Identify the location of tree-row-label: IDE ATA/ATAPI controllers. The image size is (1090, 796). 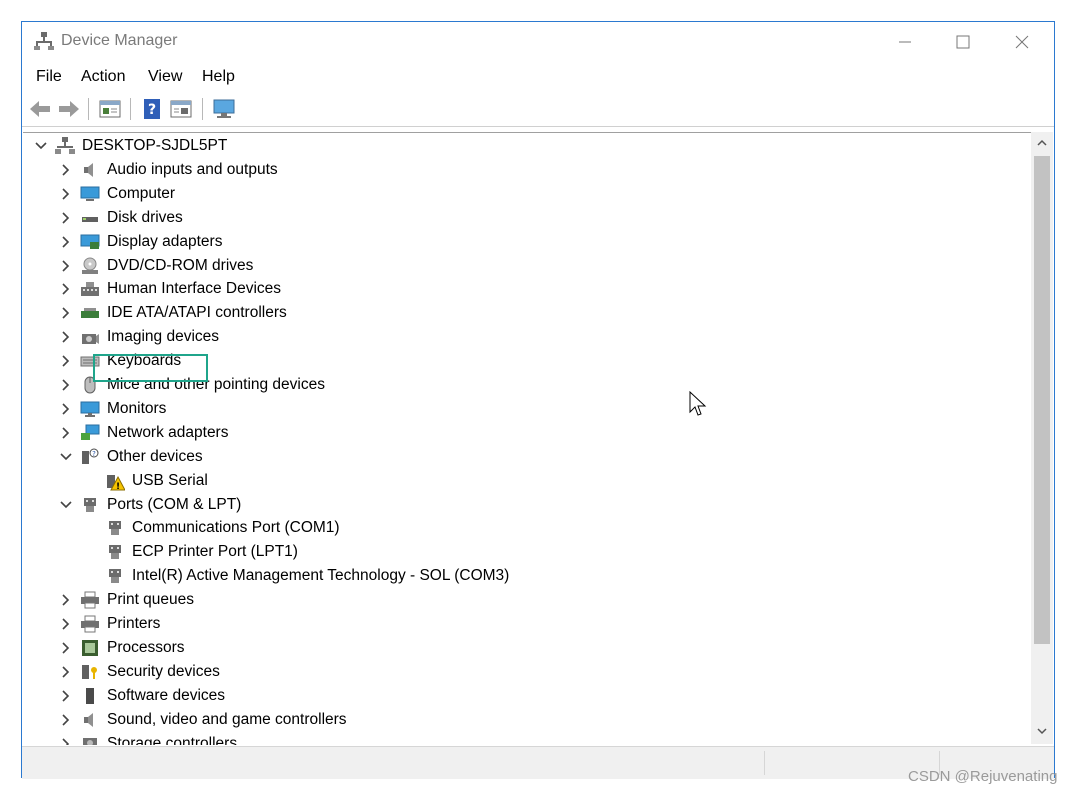
(197, 313).